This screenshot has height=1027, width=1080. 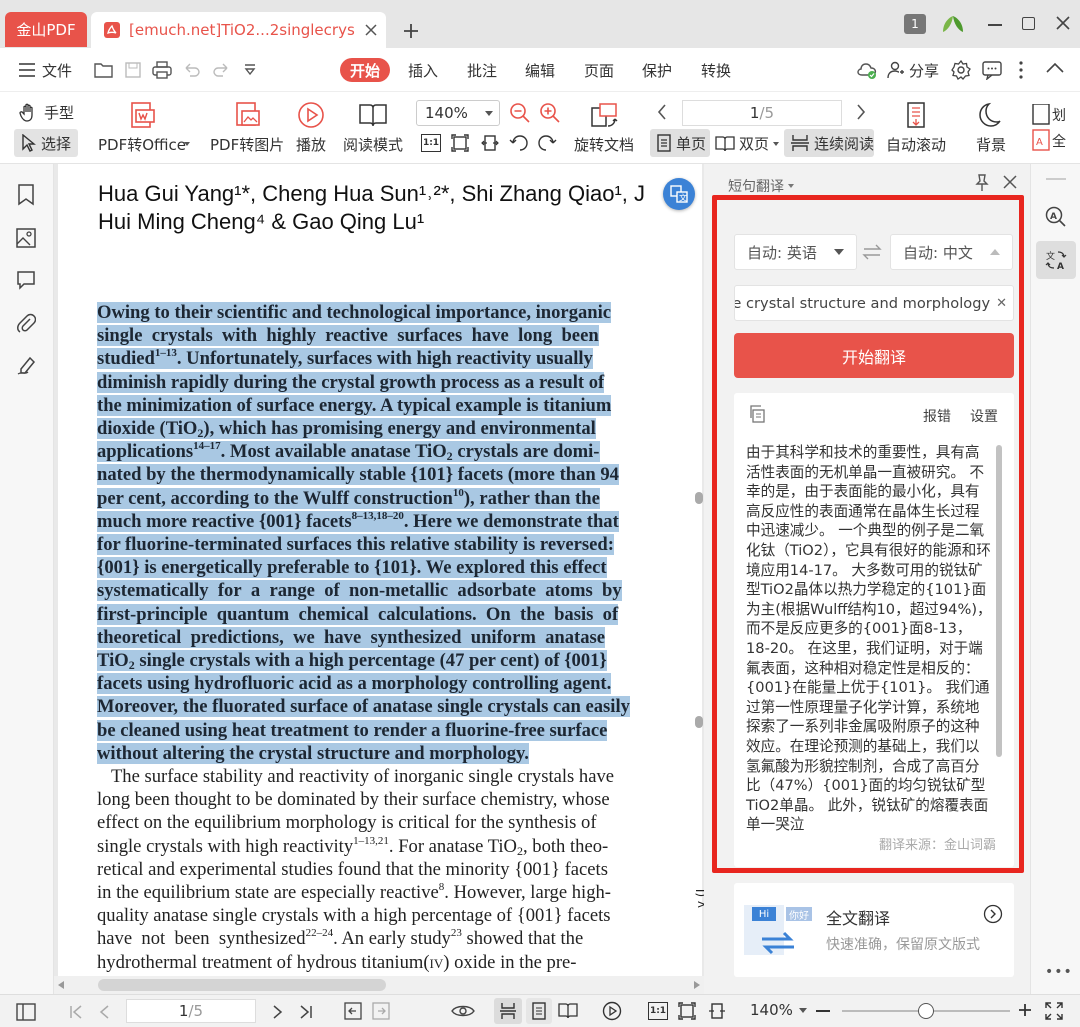 I want to click on menu-edit: 编辑, so click(x=540, y=70).